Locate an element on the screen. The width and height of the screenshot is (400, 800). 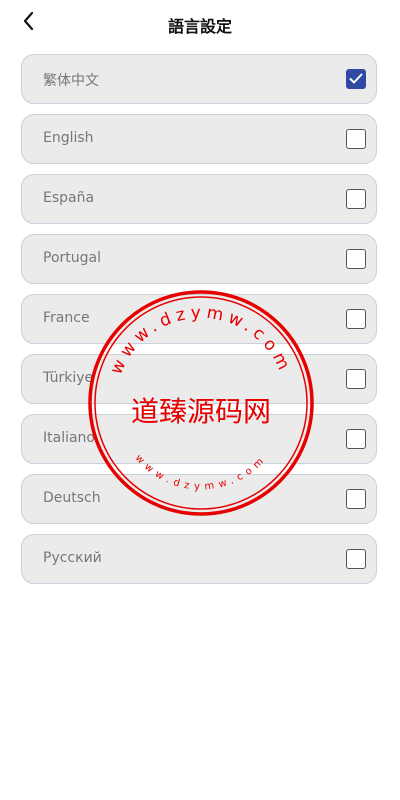
language-option-turkish: Türkiye is located at coordinates (199, 379).